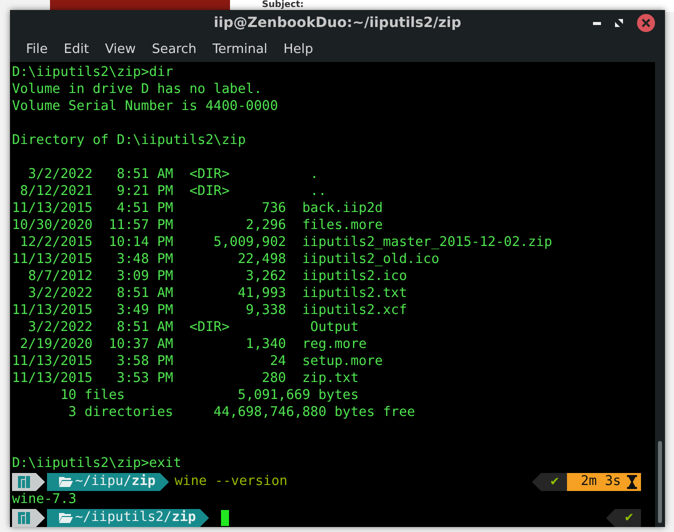 The image size is (674, 532). Describe the element at coordinates (137, 89) in the screenshot. I see `terminal-line: Volume in drive D has no label.` at that location.